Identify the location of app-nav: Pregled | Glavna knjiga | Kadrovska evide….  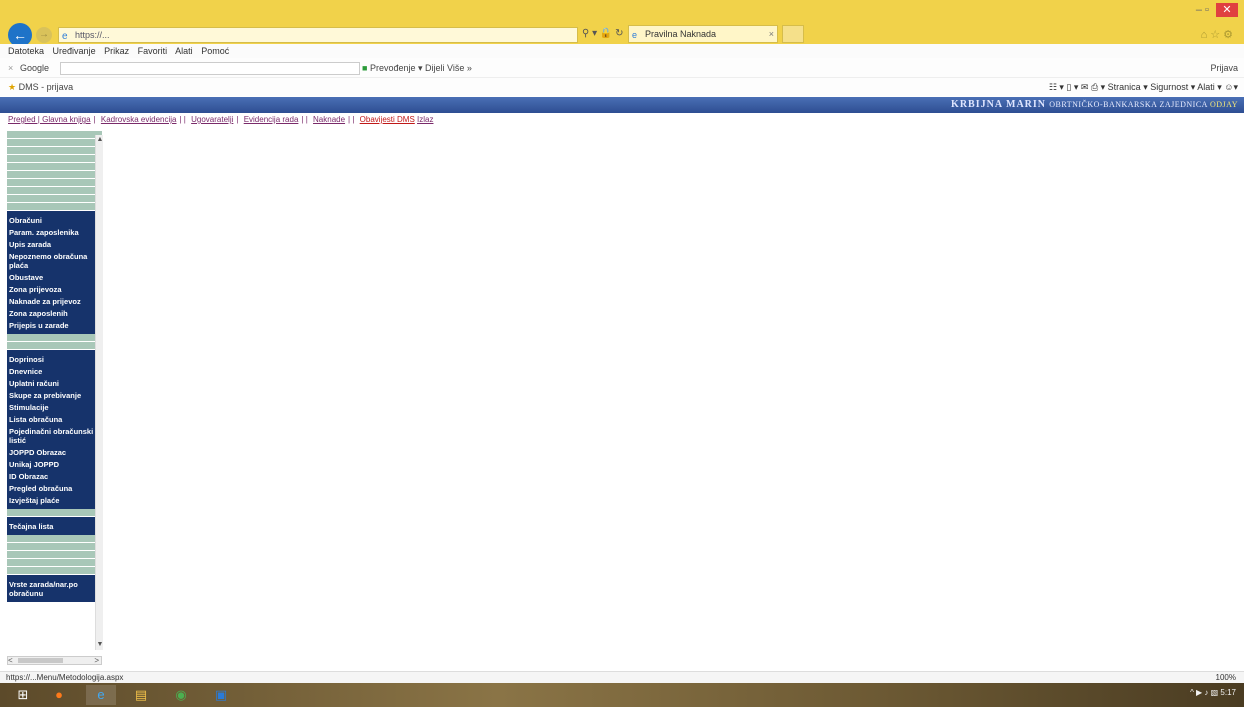
(622, 120).